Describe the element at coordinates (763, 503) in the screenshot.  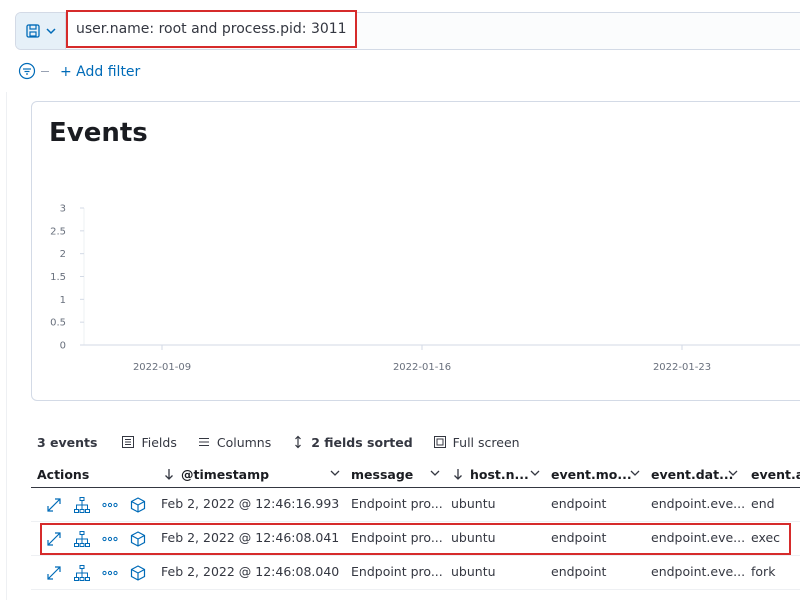
I see `cell-action: end` at that location.